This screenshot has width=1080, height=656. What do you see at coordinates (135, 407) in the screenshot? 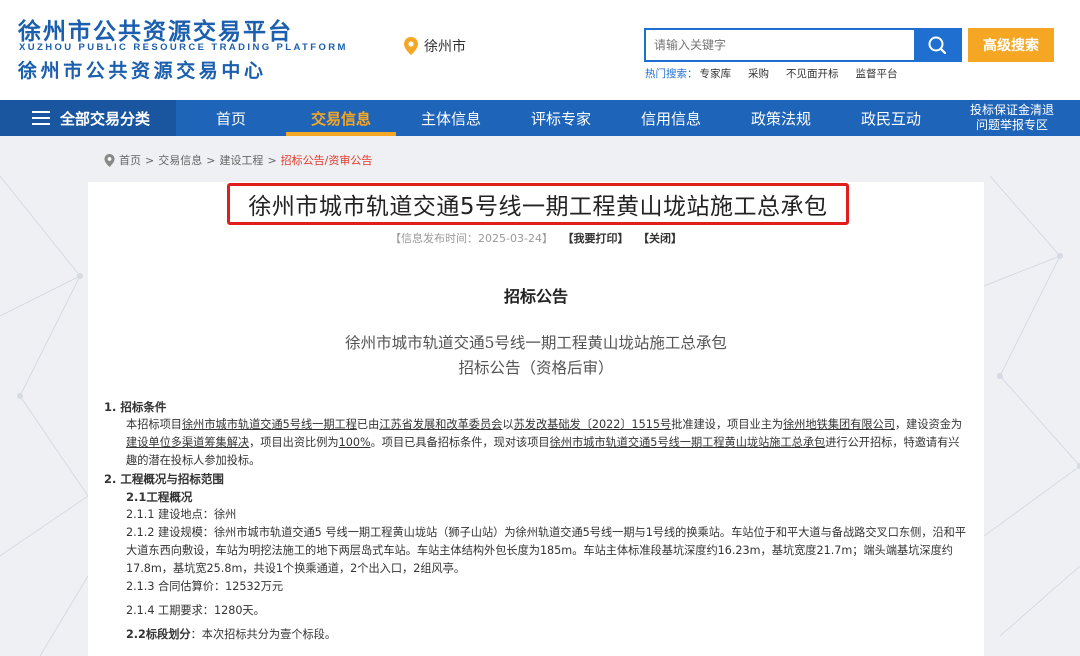
I see `section-heading: 1. 招标条件` at bounding box center [135, 407].